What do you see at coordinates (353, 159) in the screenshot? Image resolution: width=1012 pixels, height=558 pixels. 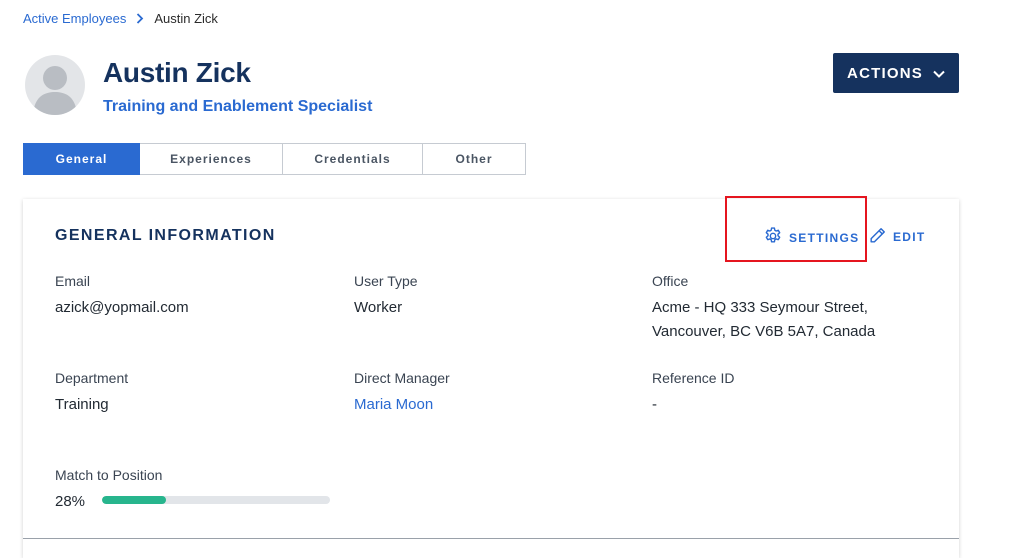 I see `tab-credentials: Credentials` at bounding box center [353, 159].